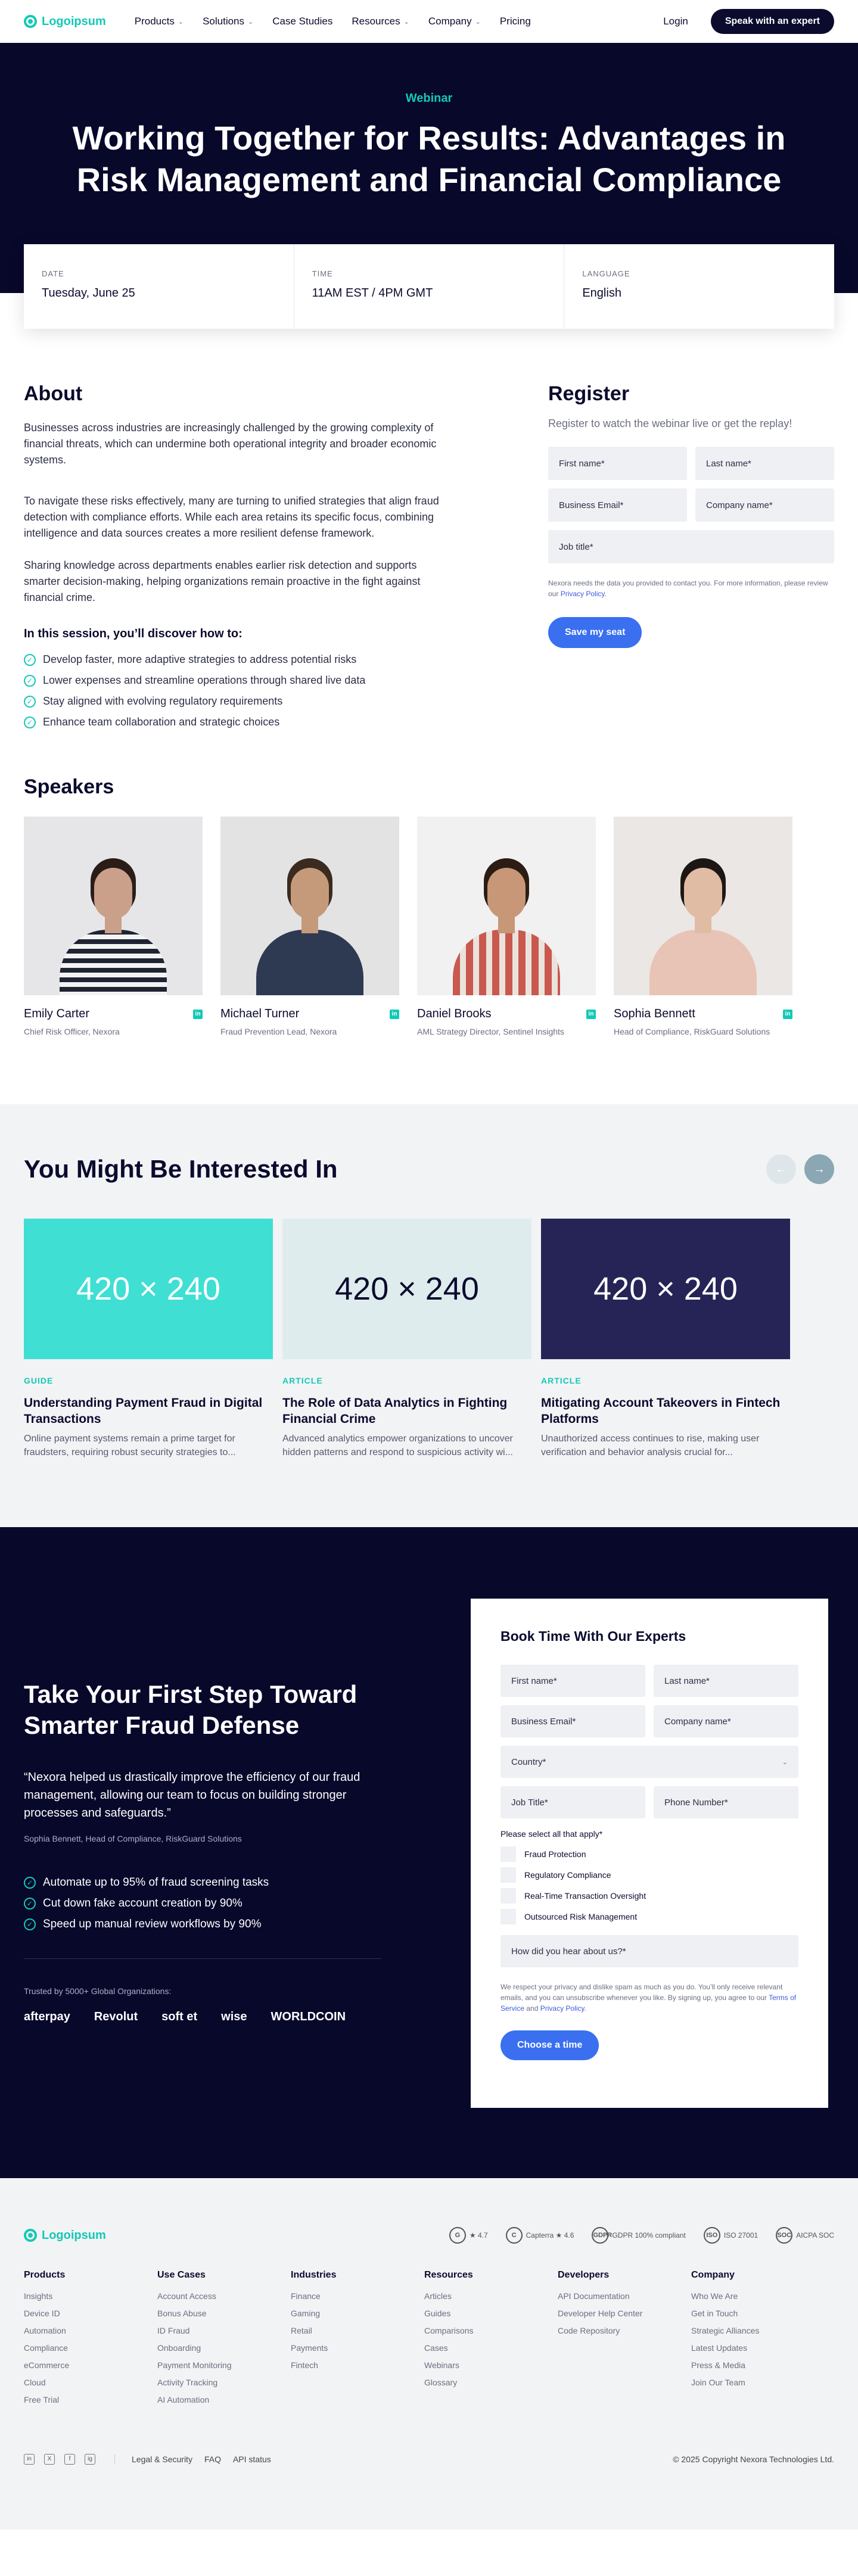 The image size is (858, 2576). What do you see at coordinates (491, 2369) in the screenshot?
I see `footer-link: Webinars` at bounding box center [491, 2369].